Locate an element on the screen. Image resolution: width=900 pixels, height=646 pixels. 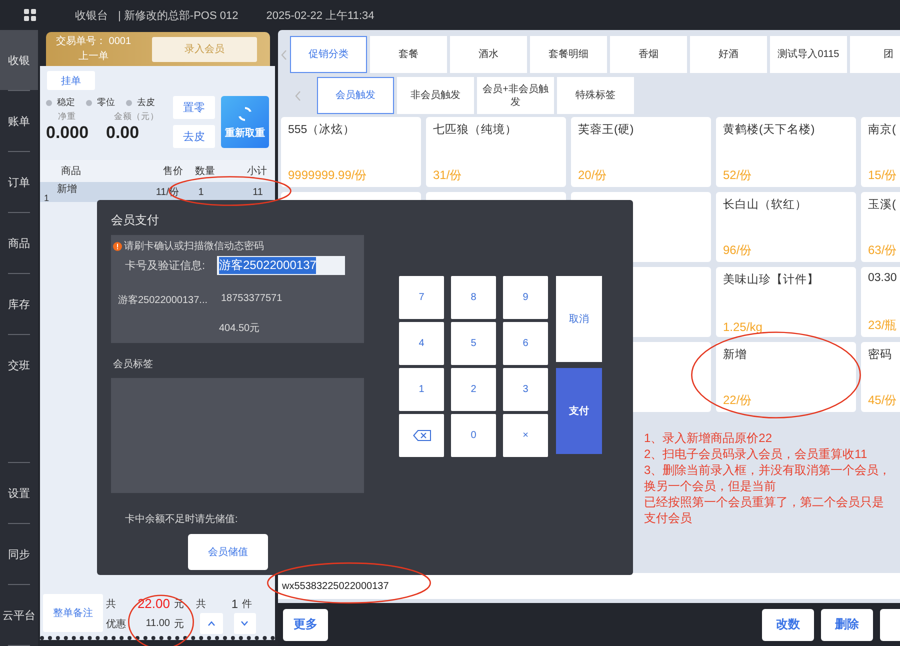
category-tab: 测试导入0115 is located at coordinates (808, 54).